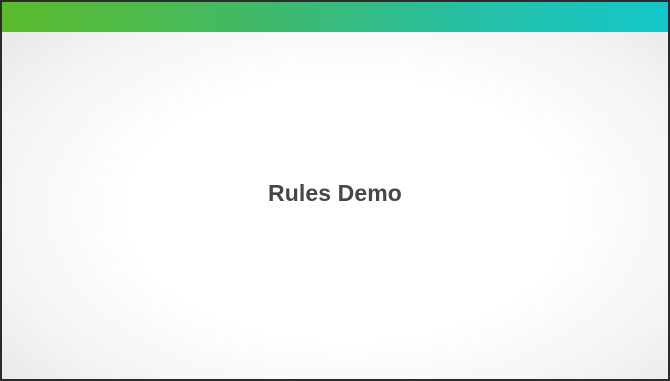  Describe the element at coordinates (335, 17) in the screenshot. I see `slide-header-band` at that location.